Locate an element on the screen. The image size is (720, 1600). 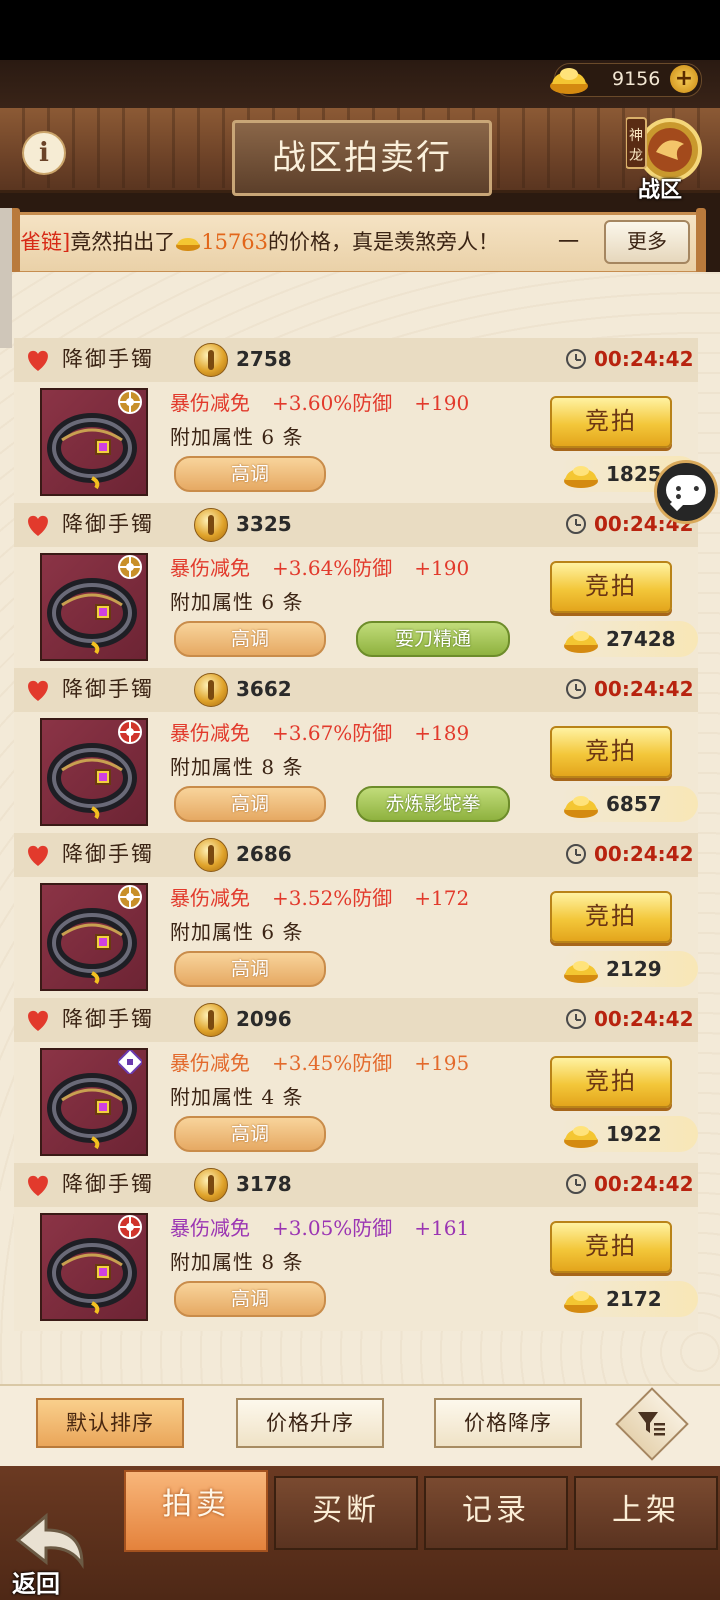
tab-auction: 拍卖 is located at coordinates (196, 1511).